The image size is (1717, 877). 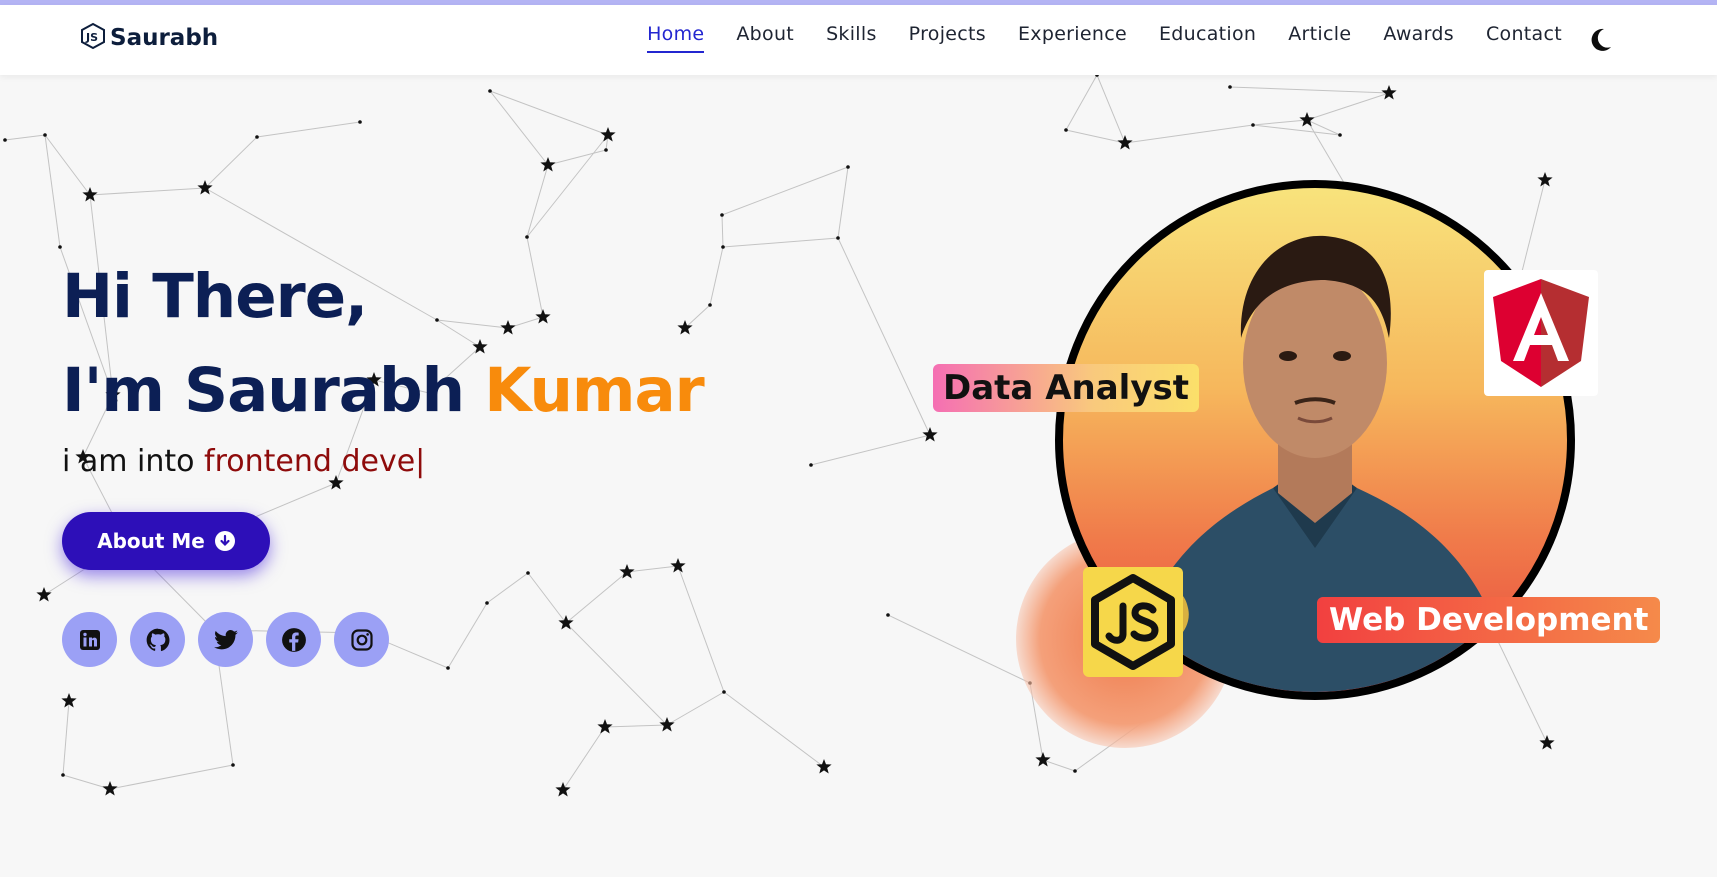 I want to click on twitter-icon, so click(x=225, y=639).